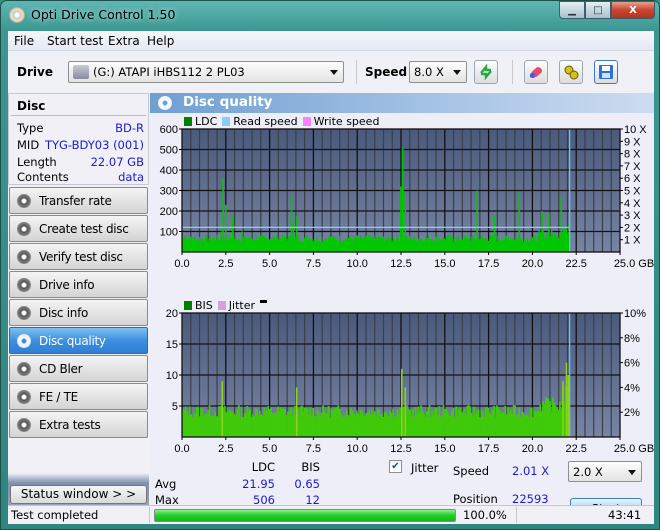 Image resolution: width=660 pixels, height=530 pixels. I want to click on y2-tick-label: 4 X, so click(632, 204).